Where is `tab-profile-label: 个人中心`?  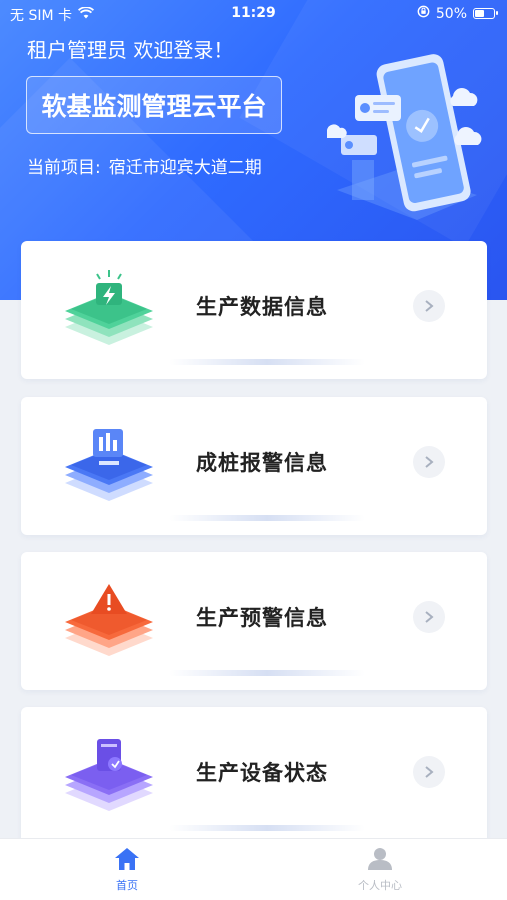
tab-profile-label: 个人中心 is located at coordinates (380, 885).